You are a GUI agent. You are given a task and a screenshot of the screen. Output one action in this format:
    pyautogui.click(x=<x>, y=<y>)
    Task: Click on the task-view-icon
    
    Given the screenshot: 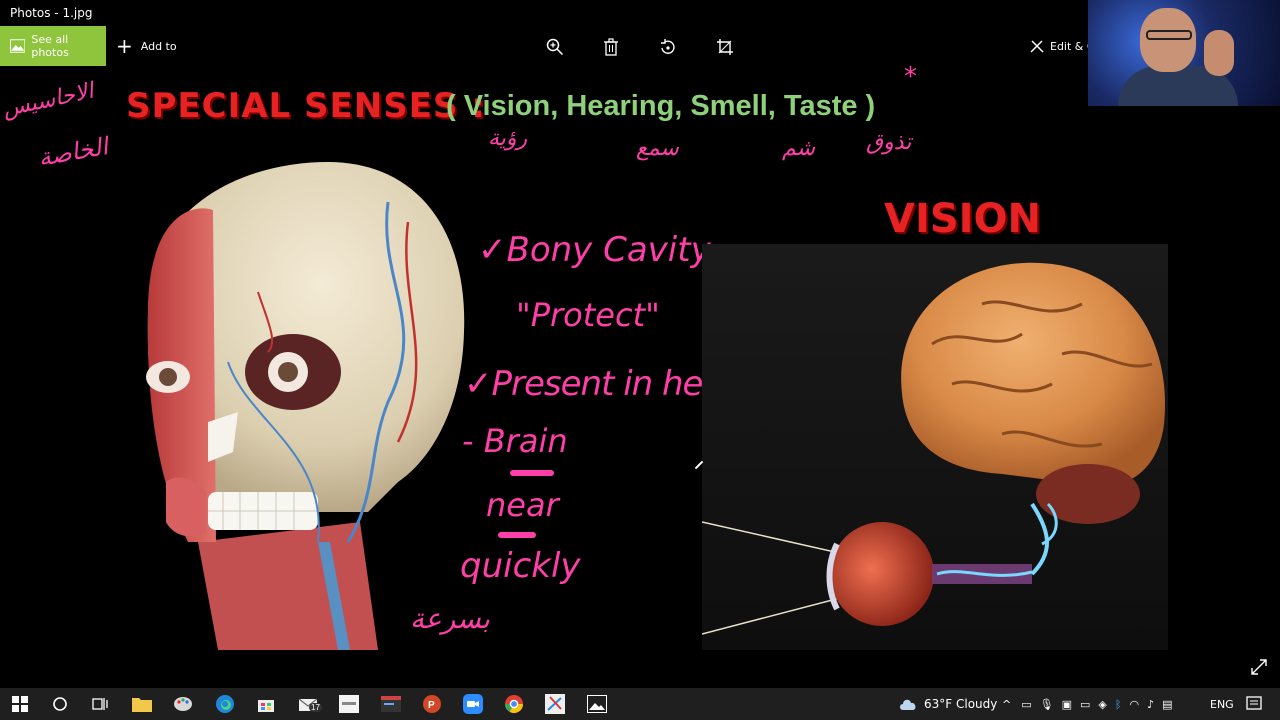 What is the action you would take?
    pyautogui.click(x=100, y=704)
    